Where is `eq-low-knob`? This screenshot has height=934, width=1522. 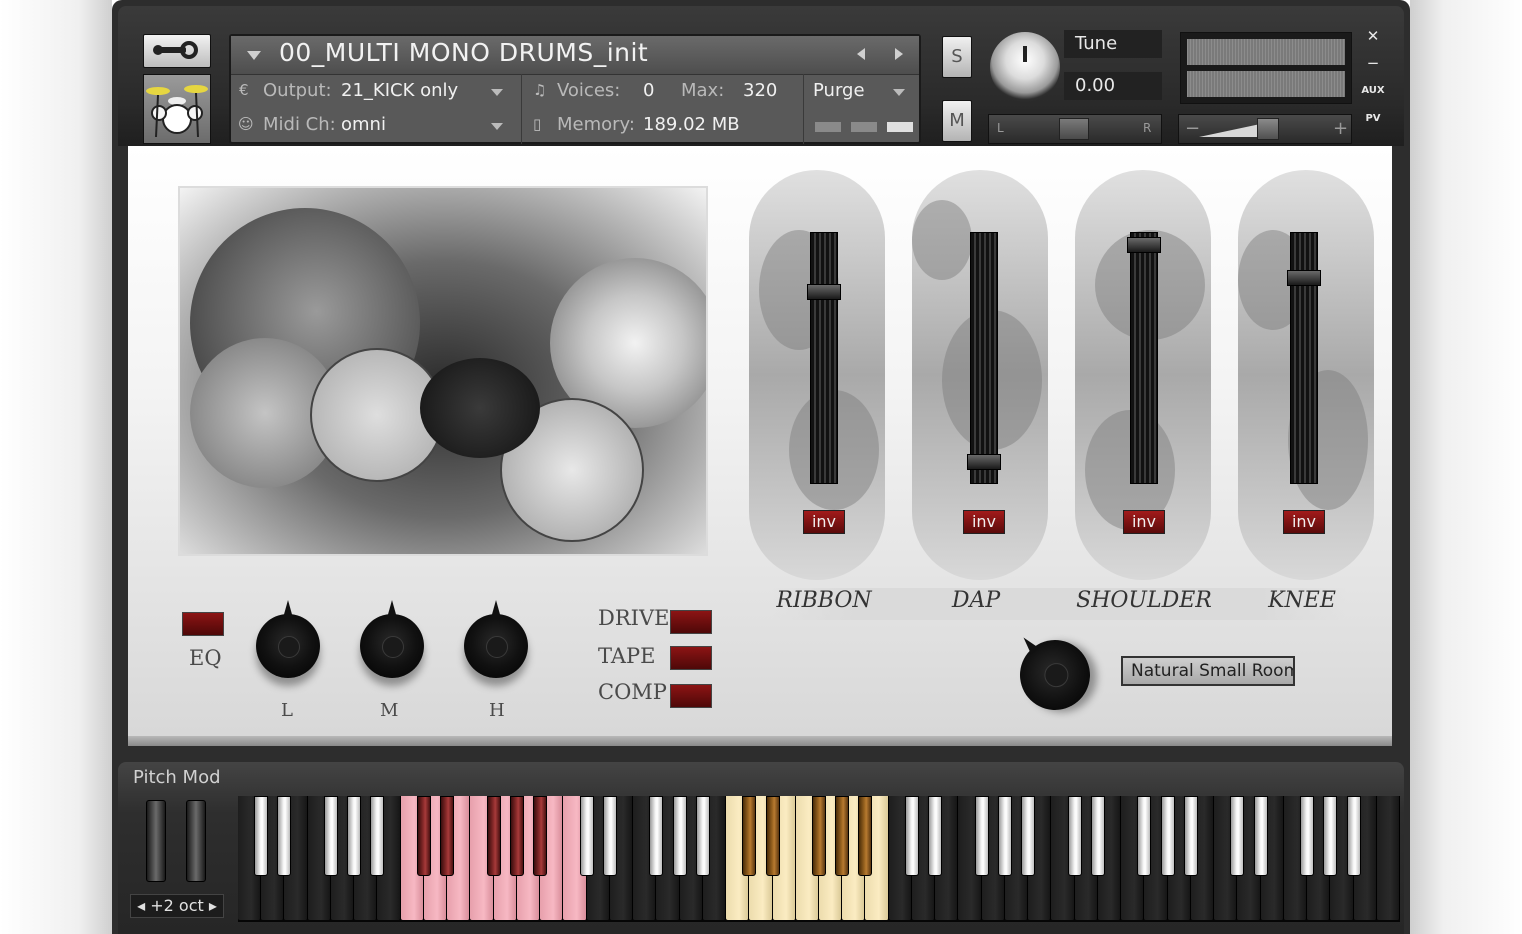
eq-low-knob is located at coordinates (288, 639).